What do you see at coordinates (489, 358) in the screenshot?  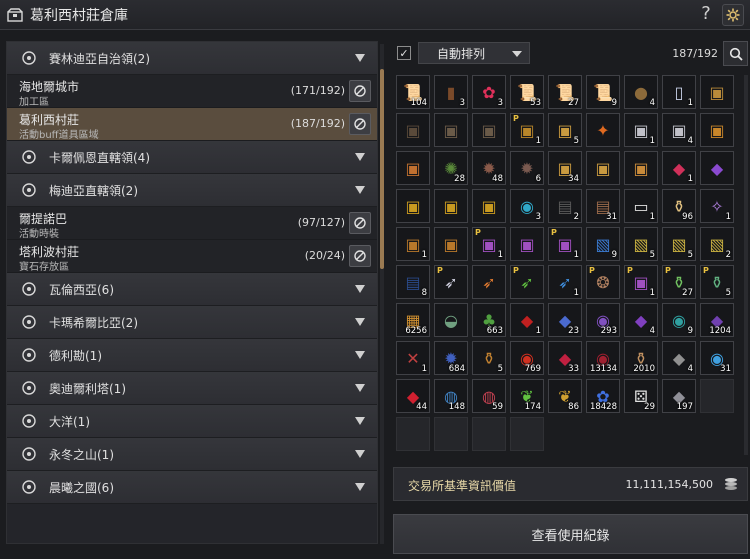 I see `item-slot: ⚱ 5` at bounding box center [489, 358].